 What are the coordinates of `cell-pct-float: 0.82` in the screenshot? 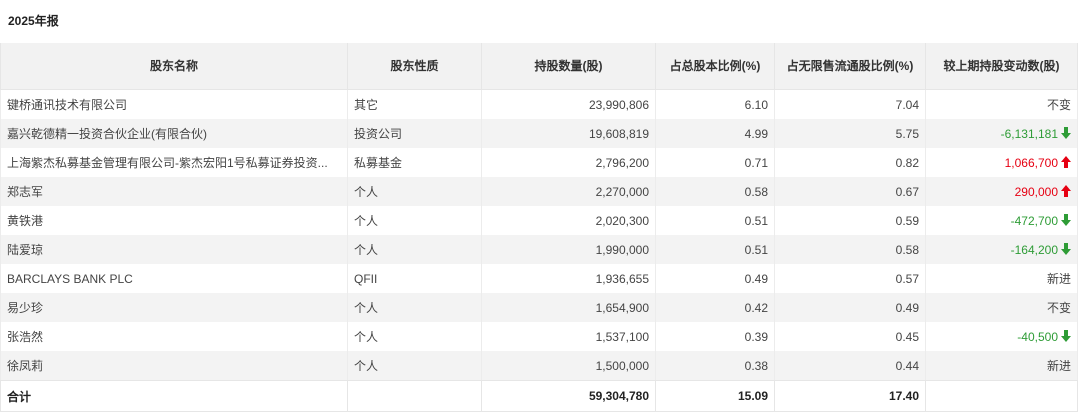 It's located at (850, 162).